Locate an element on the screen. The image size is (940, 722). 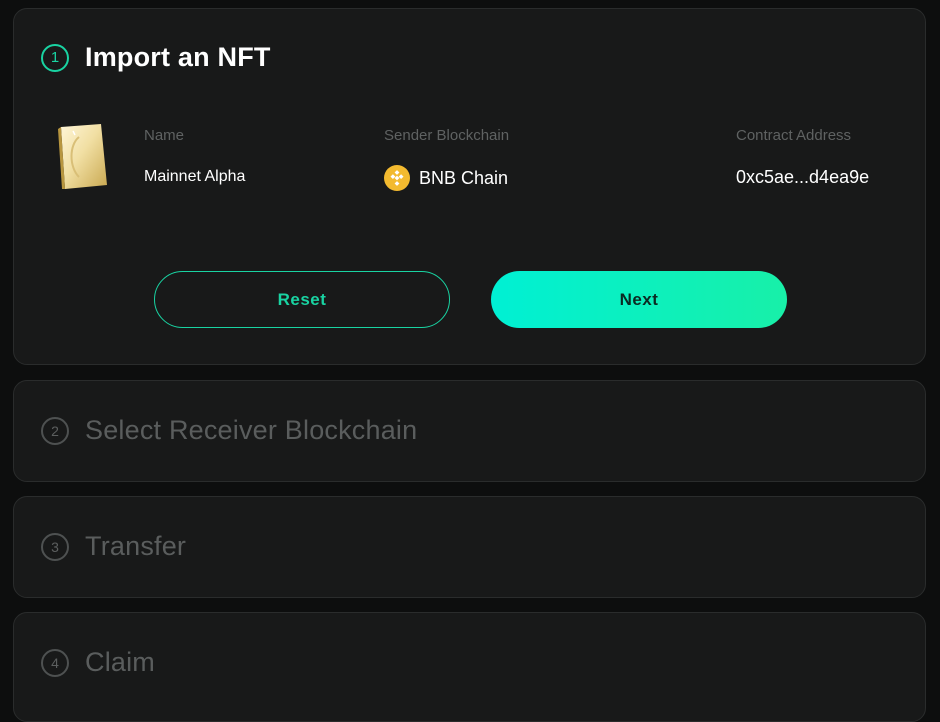
contract-address-label: Contract Address is located at coordinates (794, 135).